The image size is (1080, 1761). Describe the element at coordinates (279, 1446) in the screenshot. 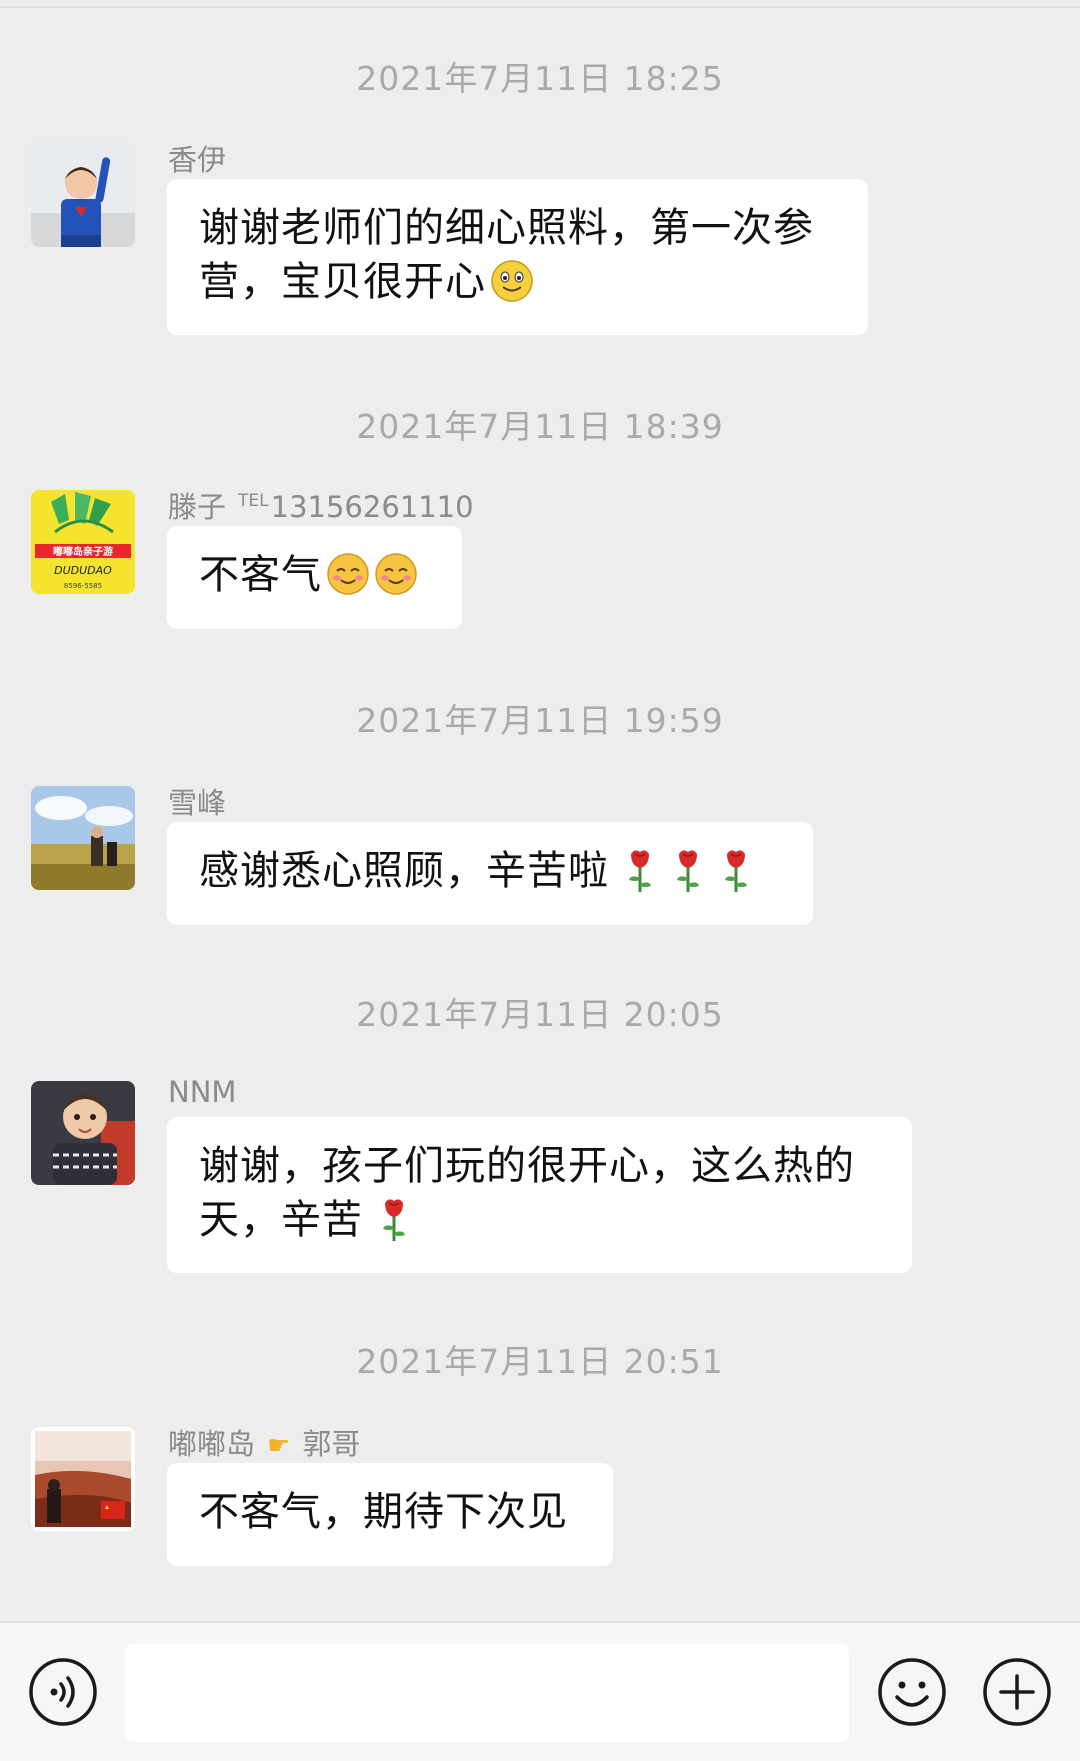

I see `pointing-right-emoji-icon: ☛` at that location.